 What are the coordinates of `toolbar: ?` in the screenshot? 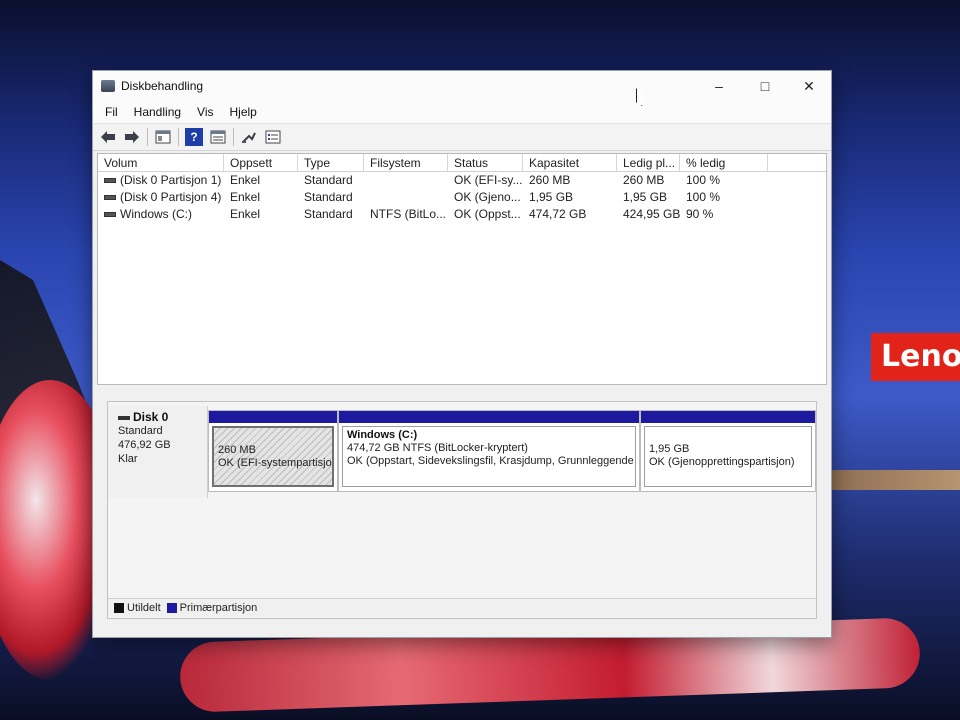 It's located at (462, 137).